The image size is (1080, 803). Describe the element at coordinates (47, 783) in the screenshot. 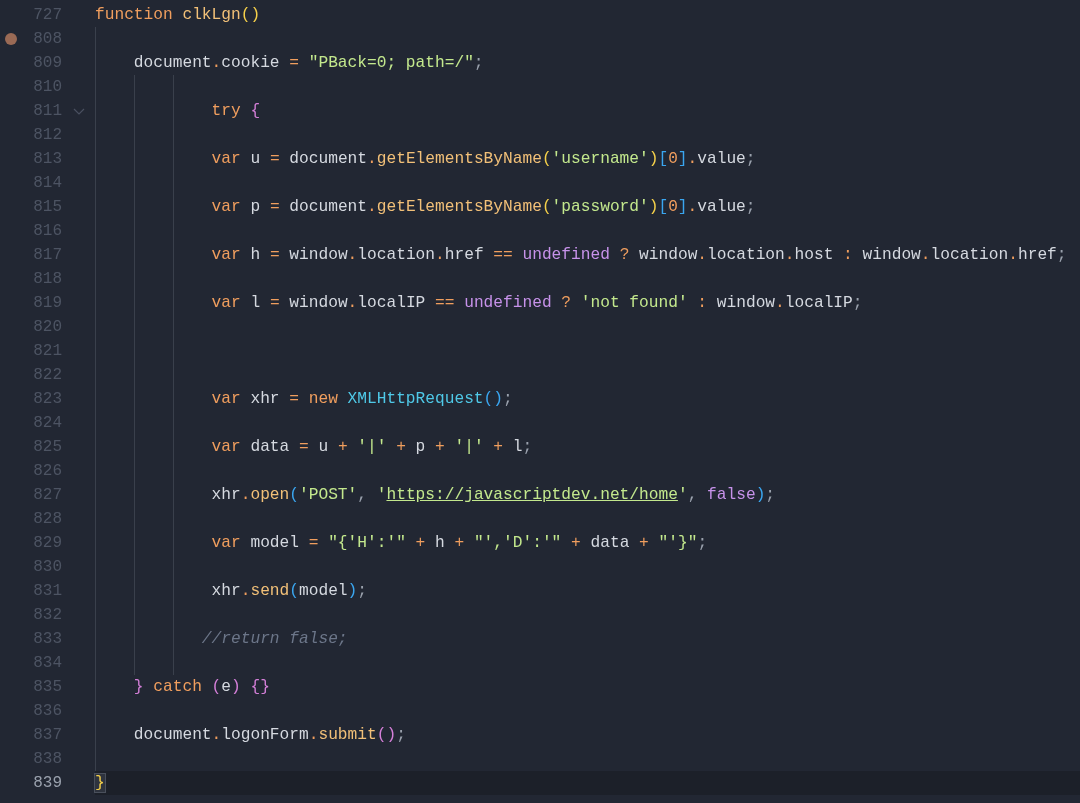

I see `line-number: 839` at that location.